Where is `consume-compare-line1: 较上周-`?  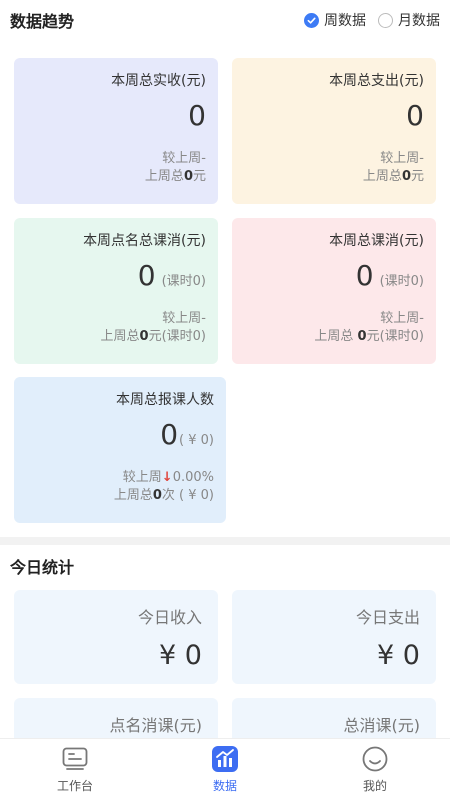 consume-compare-line1: 较上周- is located at coordinates (402, 319).